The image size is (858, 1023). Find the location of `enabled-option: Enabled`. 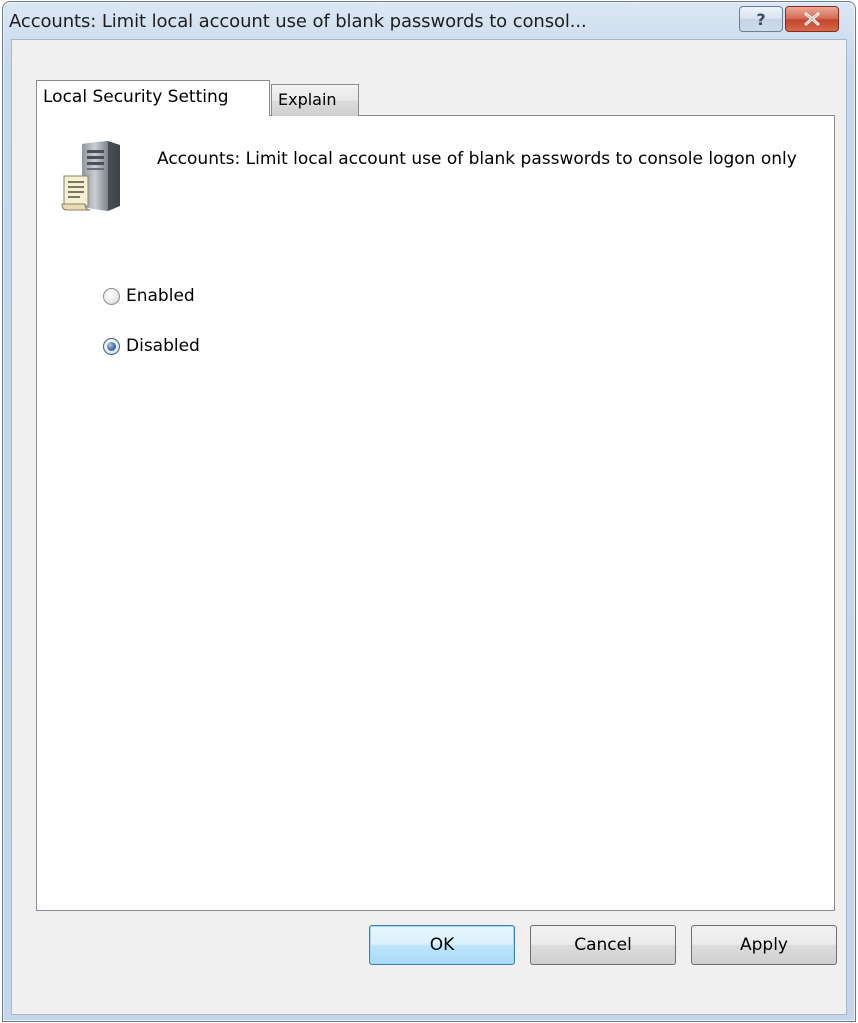

enabled-option: Enabled is located at coordinates (149, 296).